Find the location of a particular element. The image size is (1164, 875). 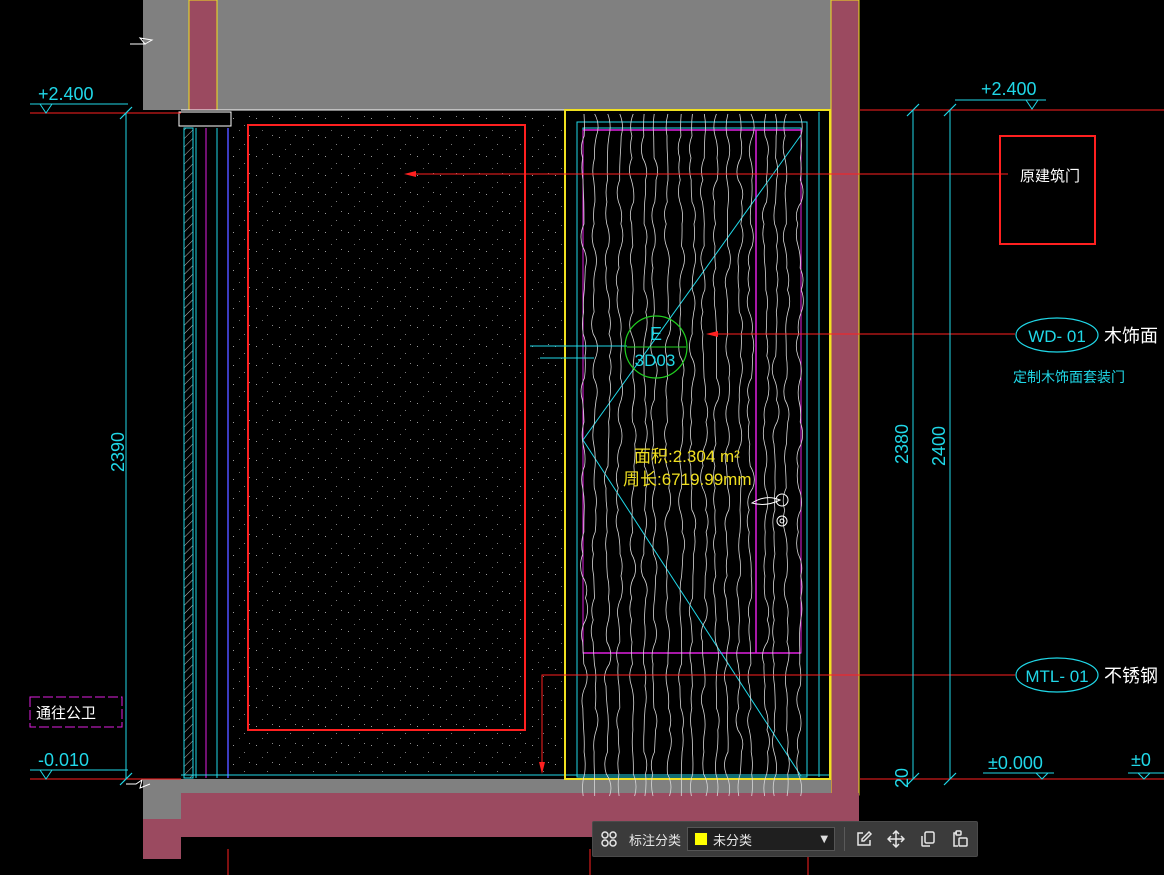

floor-slab is located at coordinates (503, 786).